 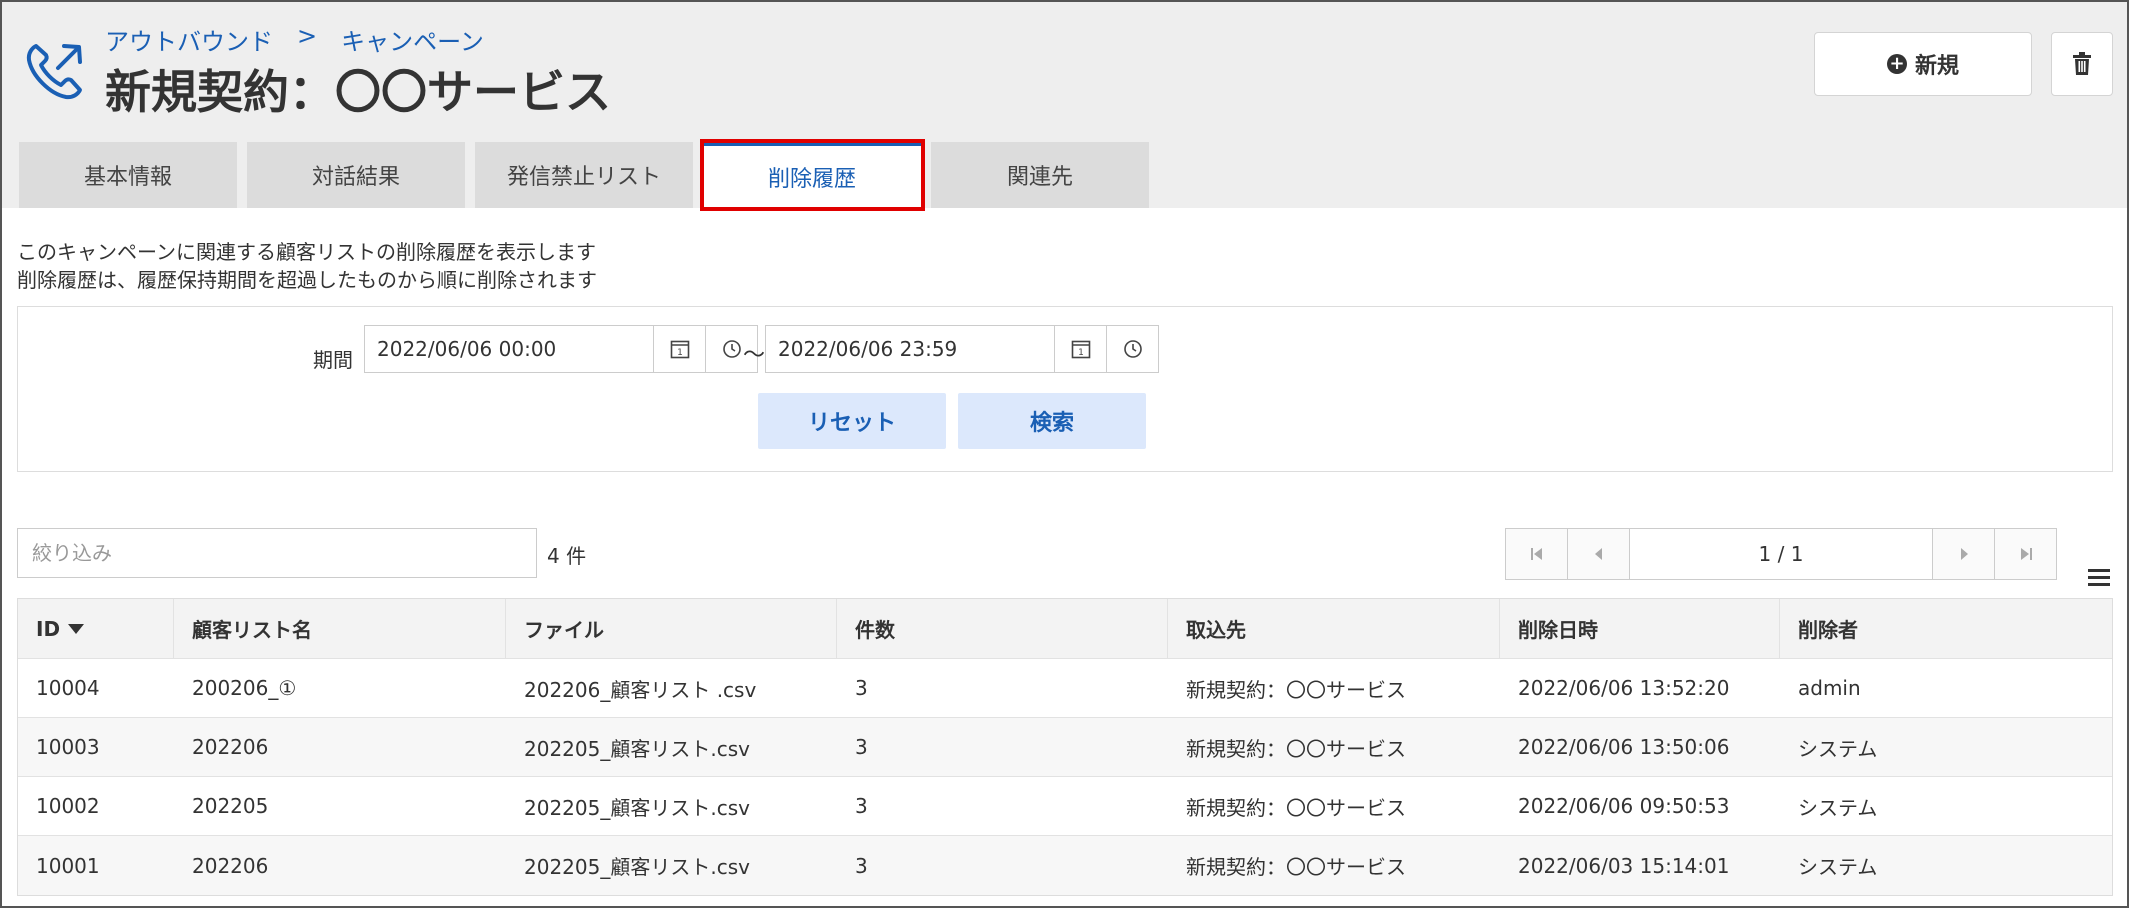 I want to click on period-to-input, so click(x=910, y=349).